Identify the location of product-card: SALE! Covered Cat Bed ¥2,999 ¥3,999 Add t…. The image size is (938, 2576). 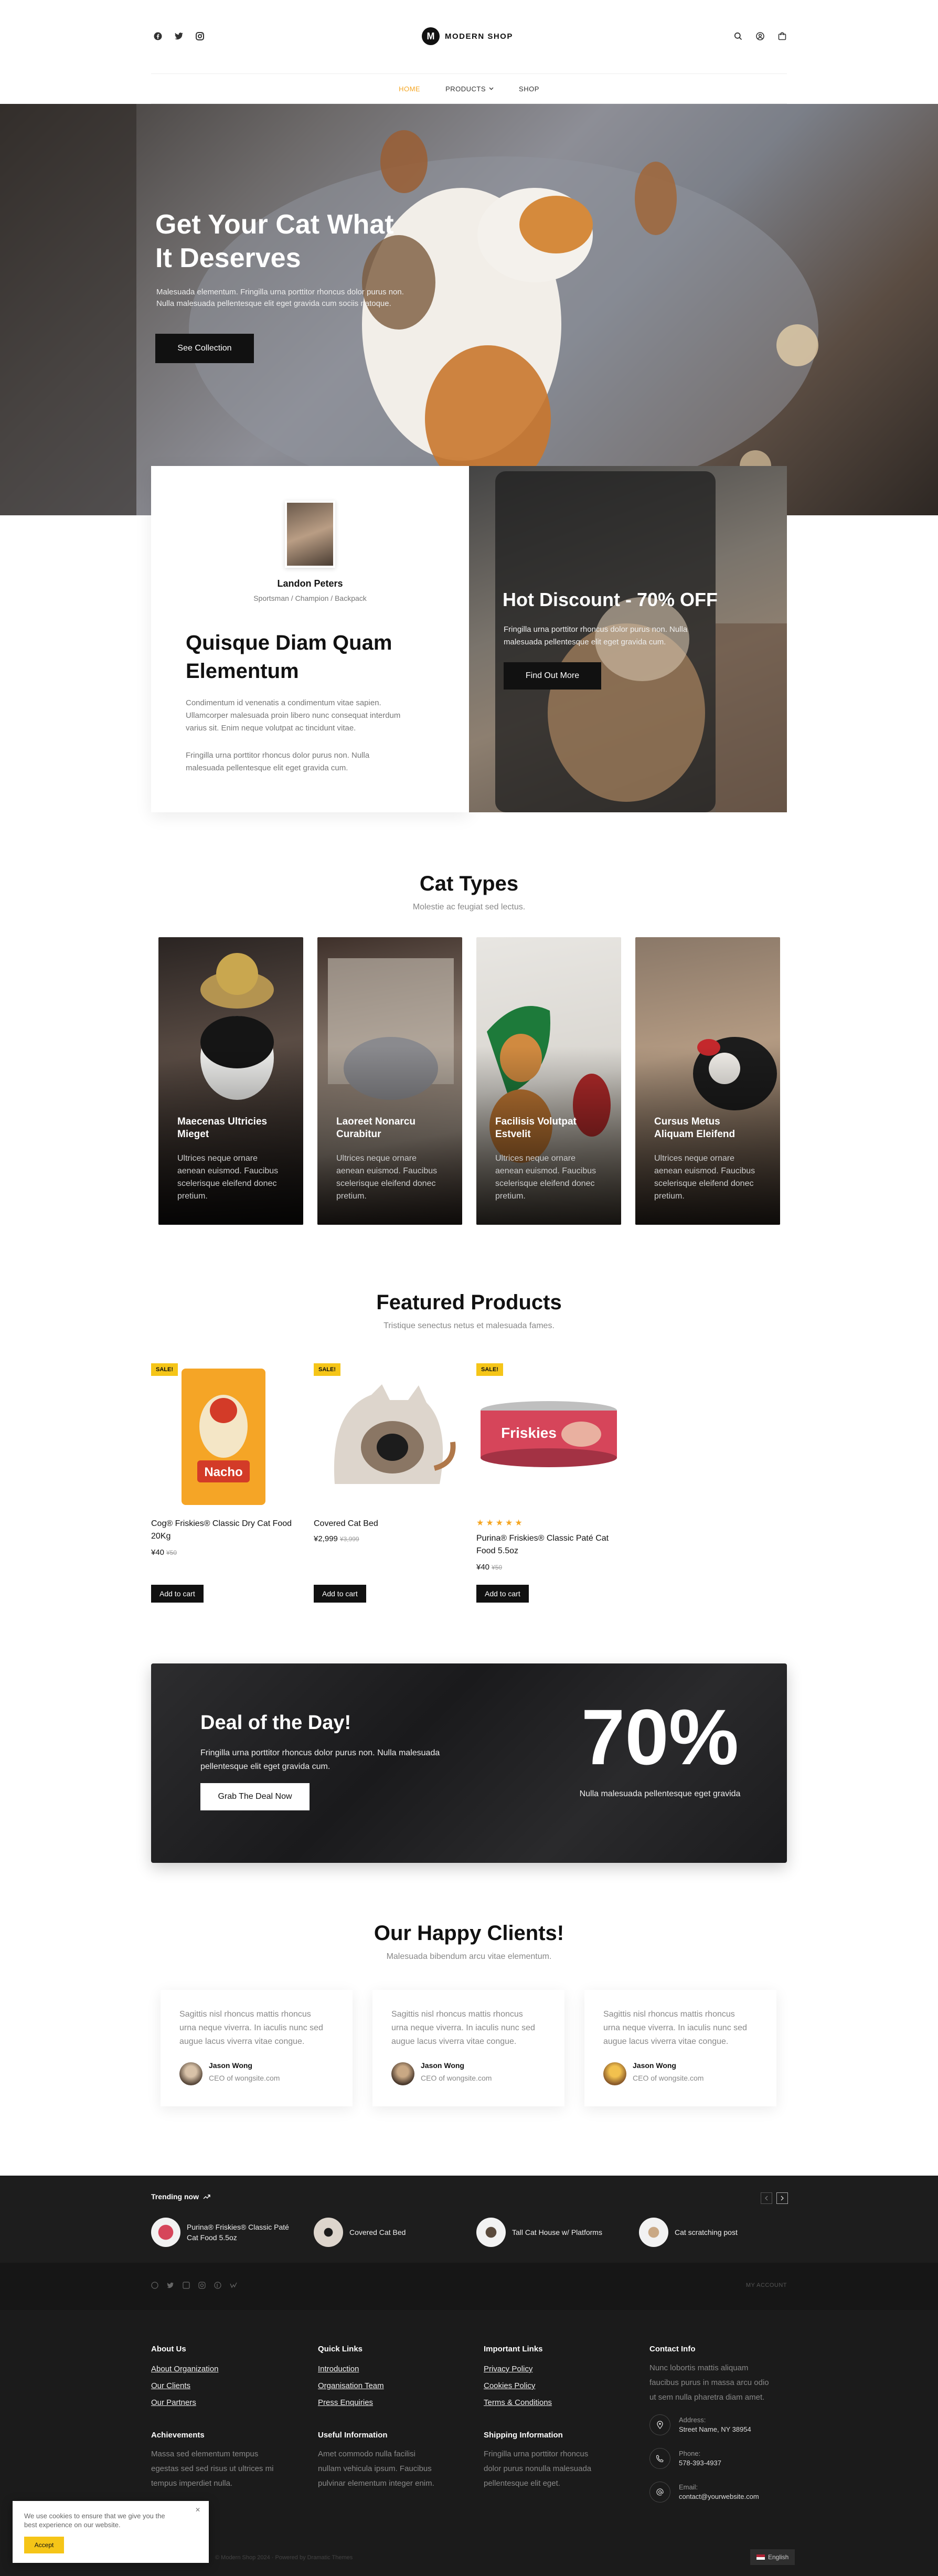
(387, 1486).